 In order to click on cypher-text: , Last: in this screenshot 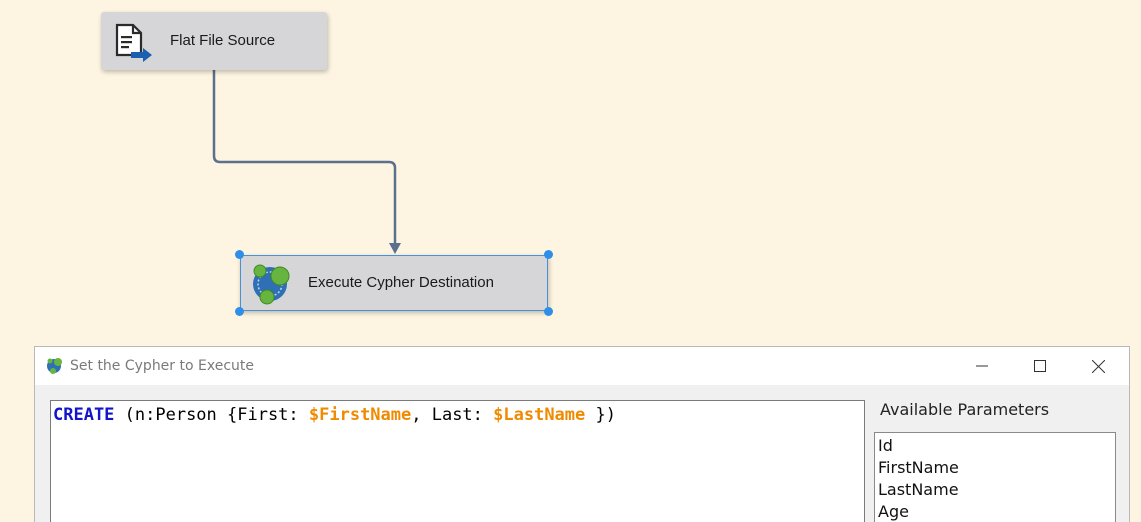, I will do `click(452, 415)`.